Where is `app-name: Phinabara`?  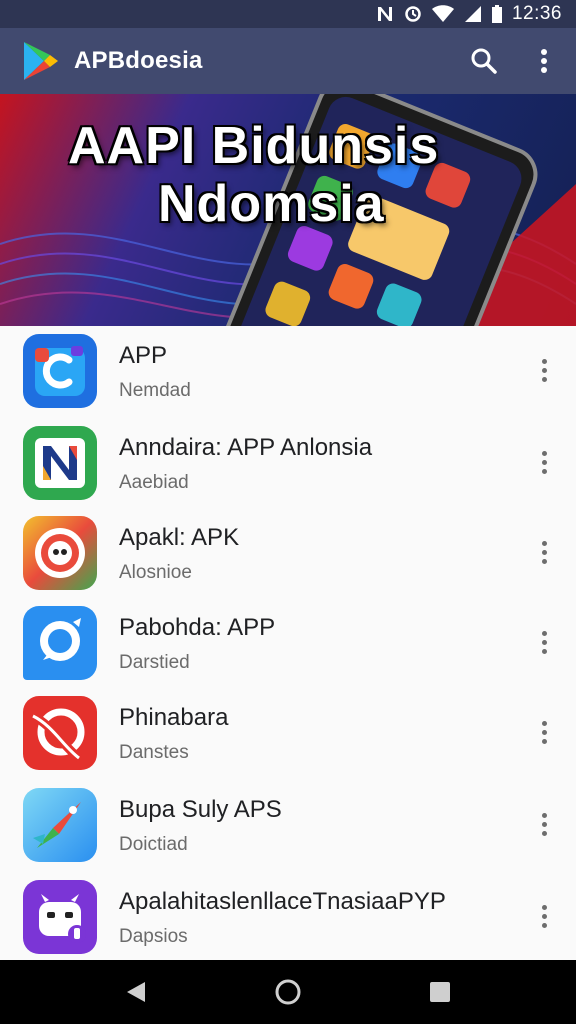
app-name: Phinabara is located at coordinates (174, 717).